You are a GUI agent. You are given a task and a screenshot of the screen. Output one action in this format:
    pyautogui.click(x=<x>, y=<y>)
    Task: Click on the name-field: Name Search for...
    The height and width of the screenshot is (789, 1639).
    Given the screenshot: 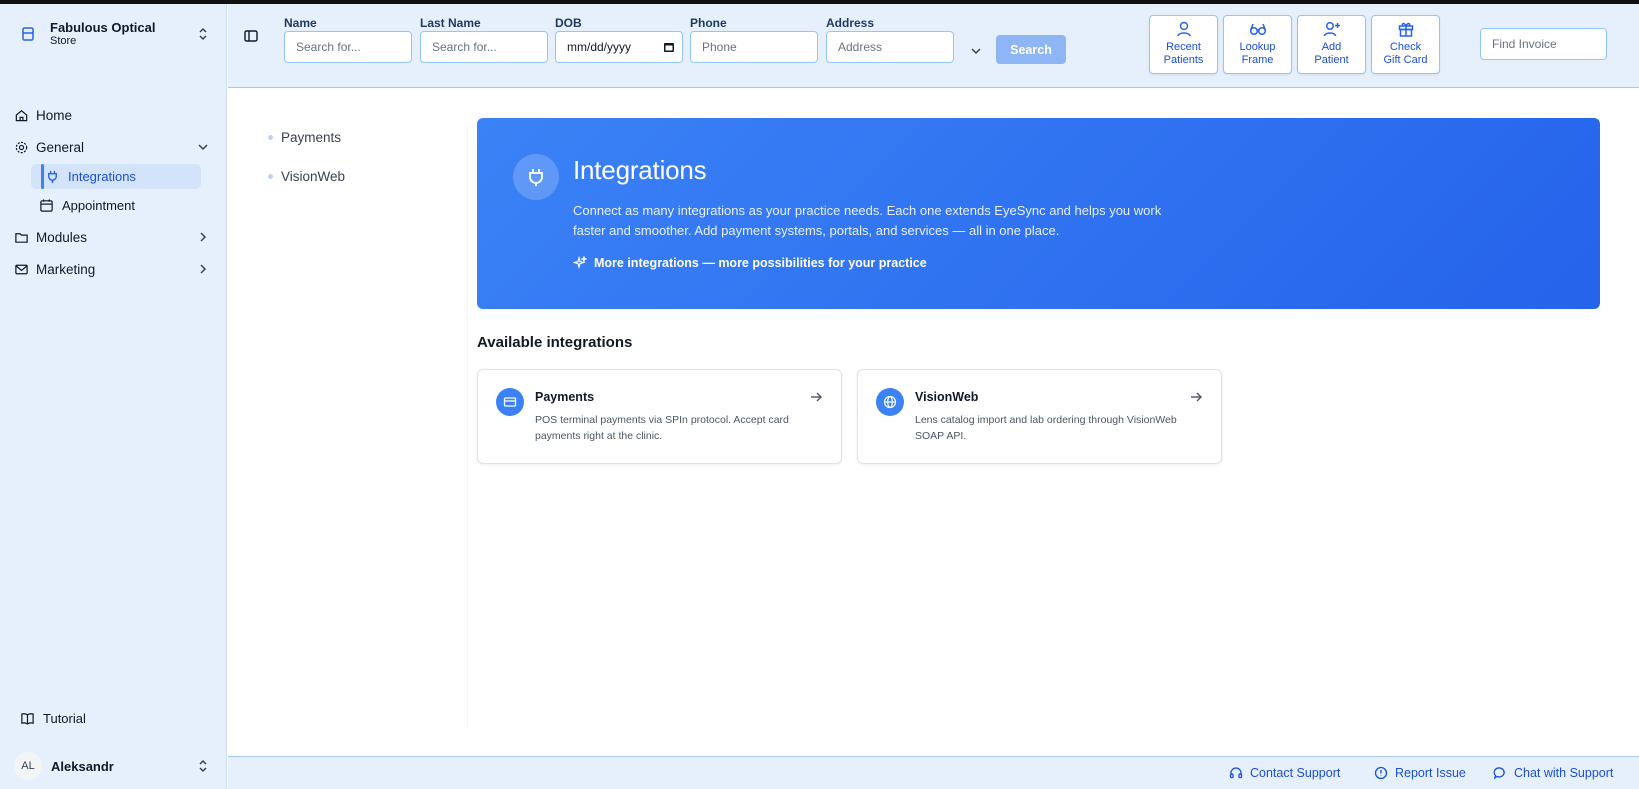 What is the action you would take?
    pyautogui.click(x=348, y=39)
    